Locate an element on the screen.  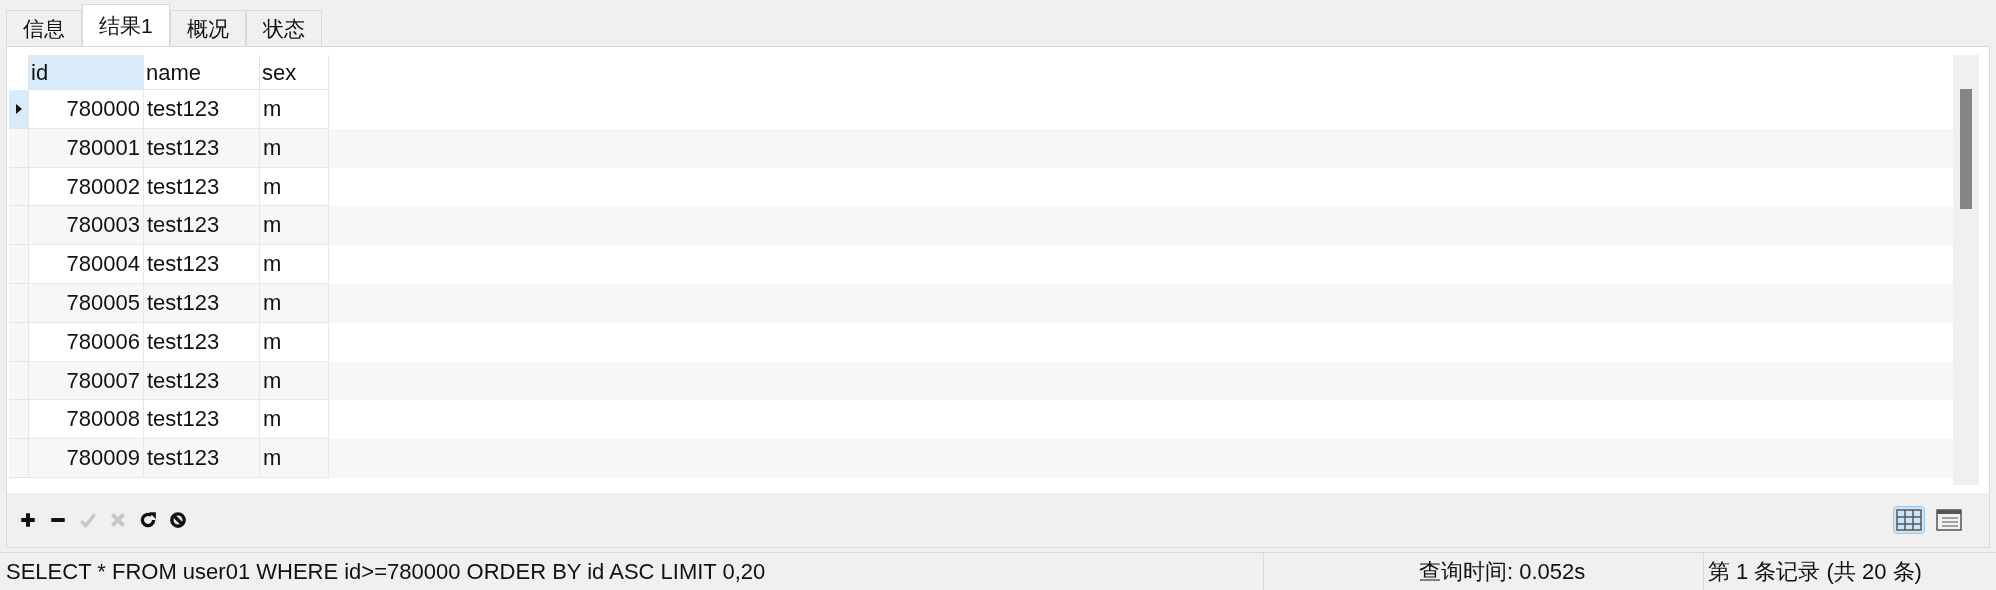
form-view-icon is located at coordinates (1949, 520).